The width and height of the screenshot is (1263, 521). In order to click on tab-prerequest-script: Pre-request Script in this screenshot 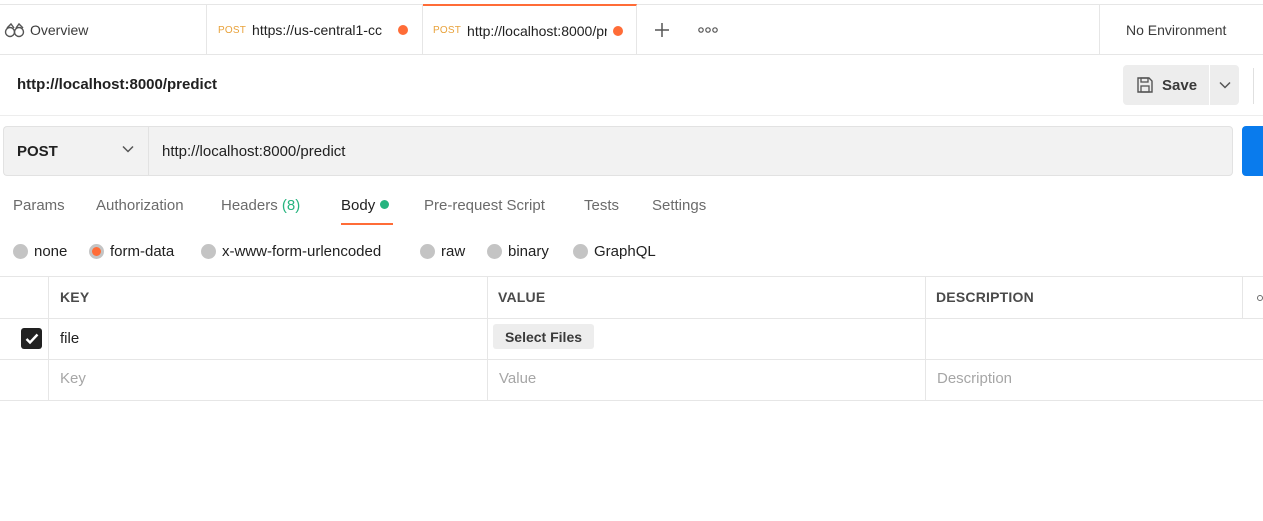, I will do `click(484, 205)`.